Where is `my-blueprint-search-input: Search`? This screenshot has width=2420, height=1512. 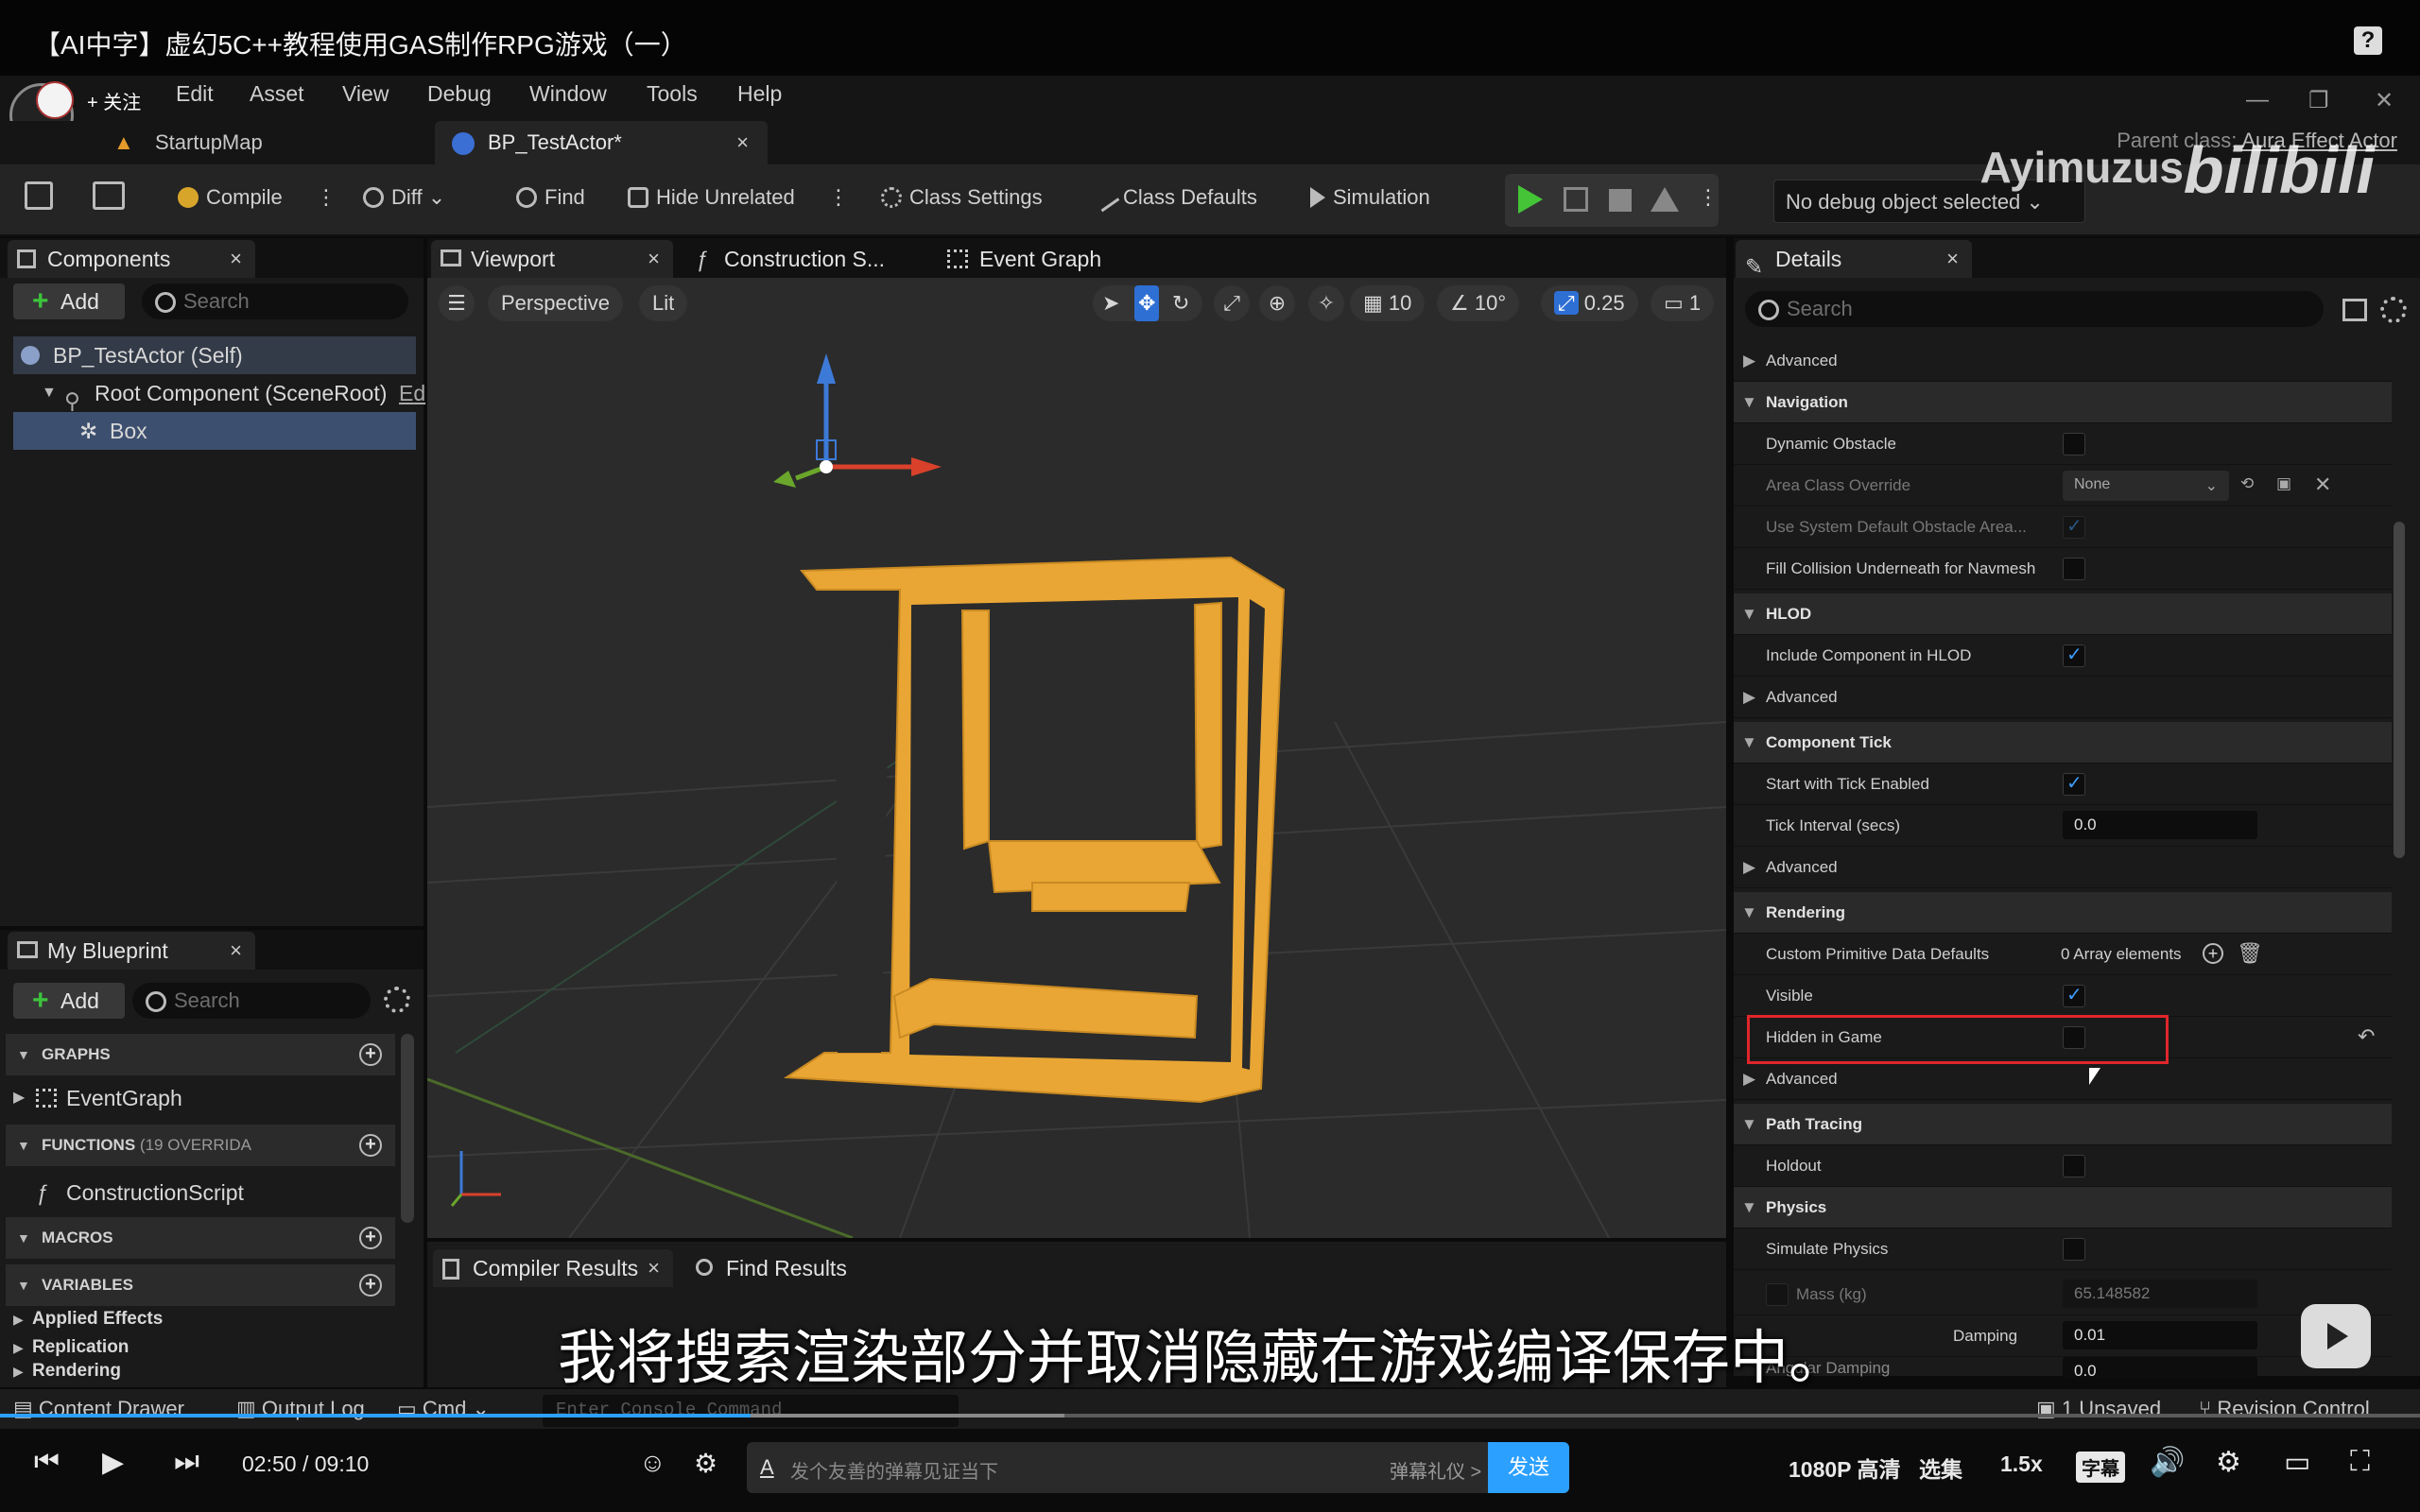
my-blueprint-search-input: Search is located at coordinates (251, 1001).